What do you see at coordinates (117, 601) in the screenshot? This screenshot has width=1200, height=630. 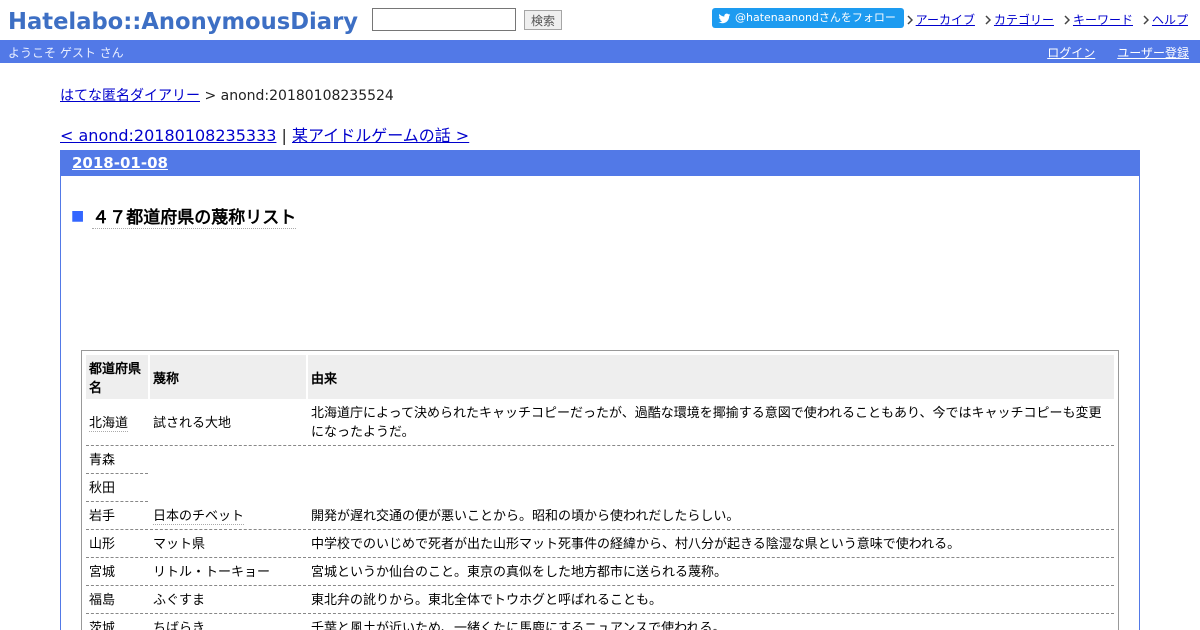 I see `prefecture-cell: 福島` at bounding box center [117, 601].